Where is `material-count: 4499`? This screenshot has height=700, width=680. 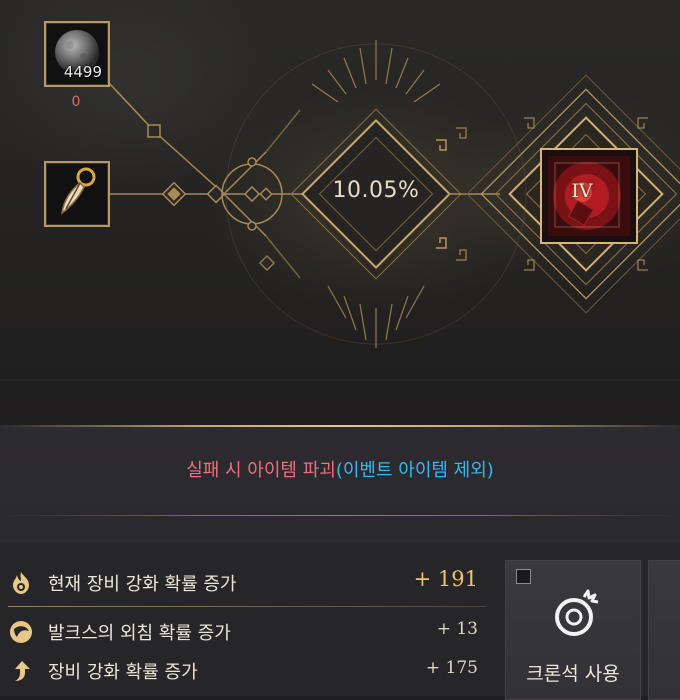 material-count: 4499 is located at coordinates (82, 72).